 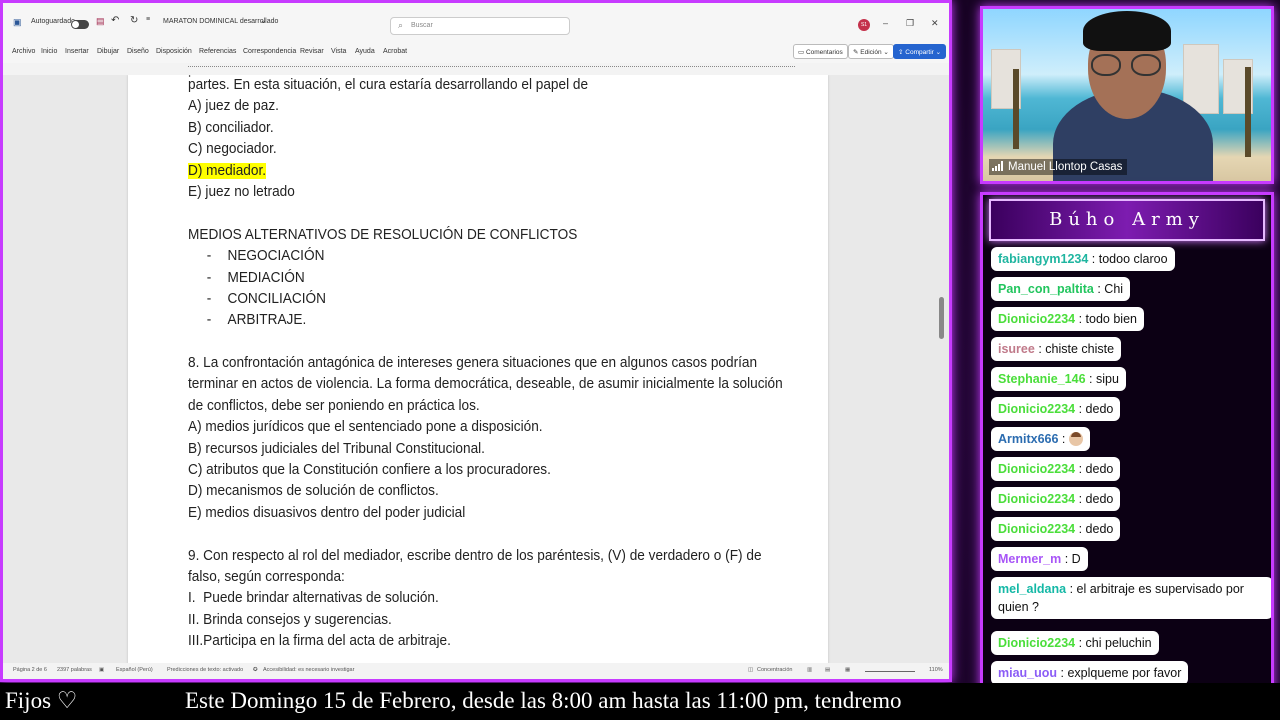 What do you see at coordinates (108, 51) in the screenshot?
I see `menu-dibujar: Dibujar` at bounding box center [108, 51].